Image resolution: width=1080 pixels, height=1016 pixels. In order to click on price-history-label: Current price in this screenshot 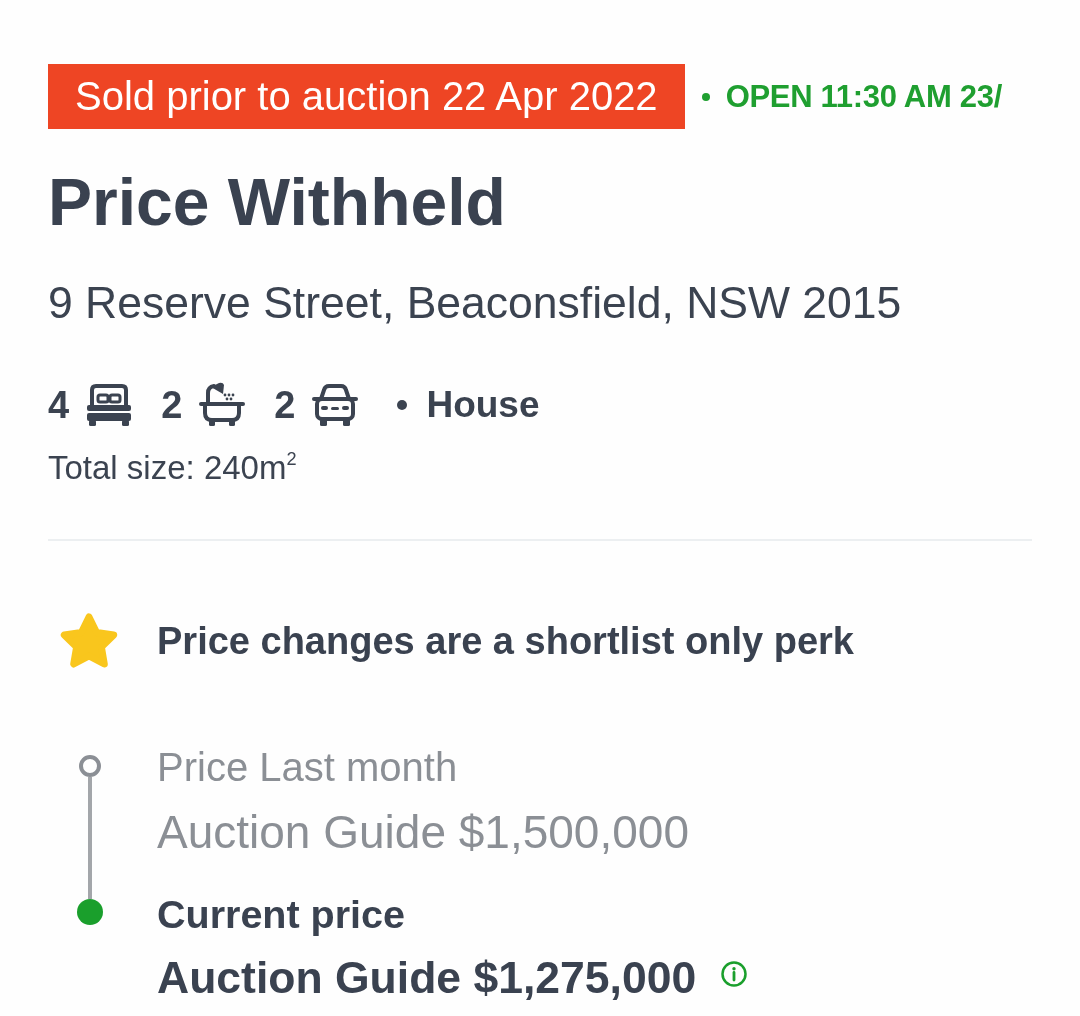, I will do `click(281, 914)`.